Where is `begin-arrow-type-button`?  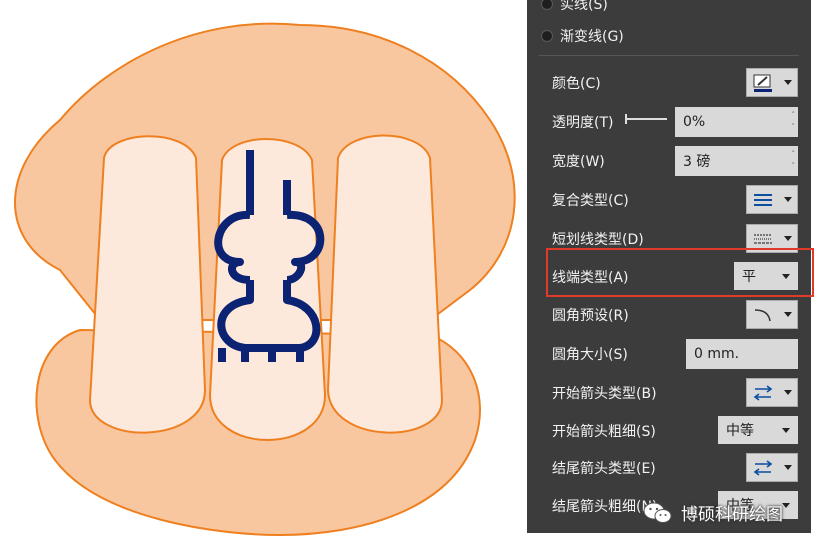 begin-arrow-type-button is located at coordinates (772, 392).